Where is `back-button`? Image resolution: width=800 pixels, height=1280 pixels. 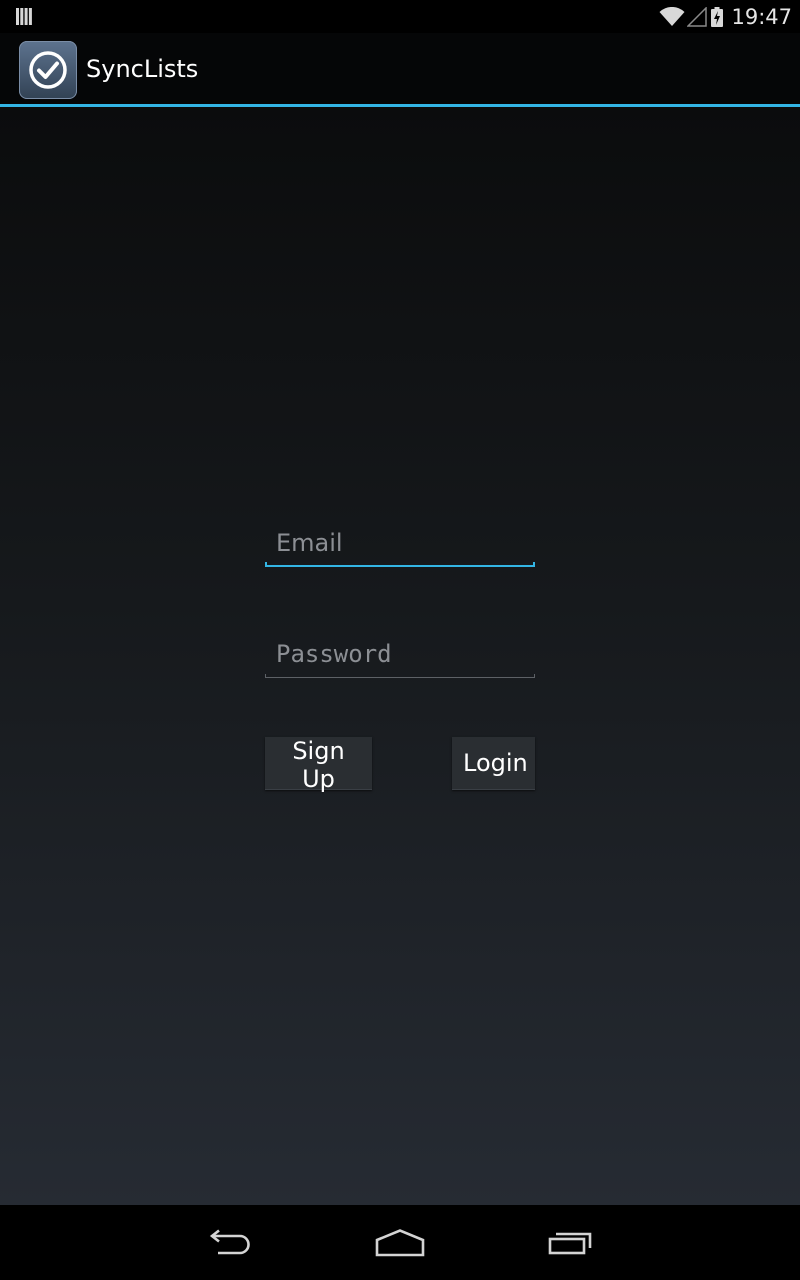 back-button is located at coordinates (230, 1242).